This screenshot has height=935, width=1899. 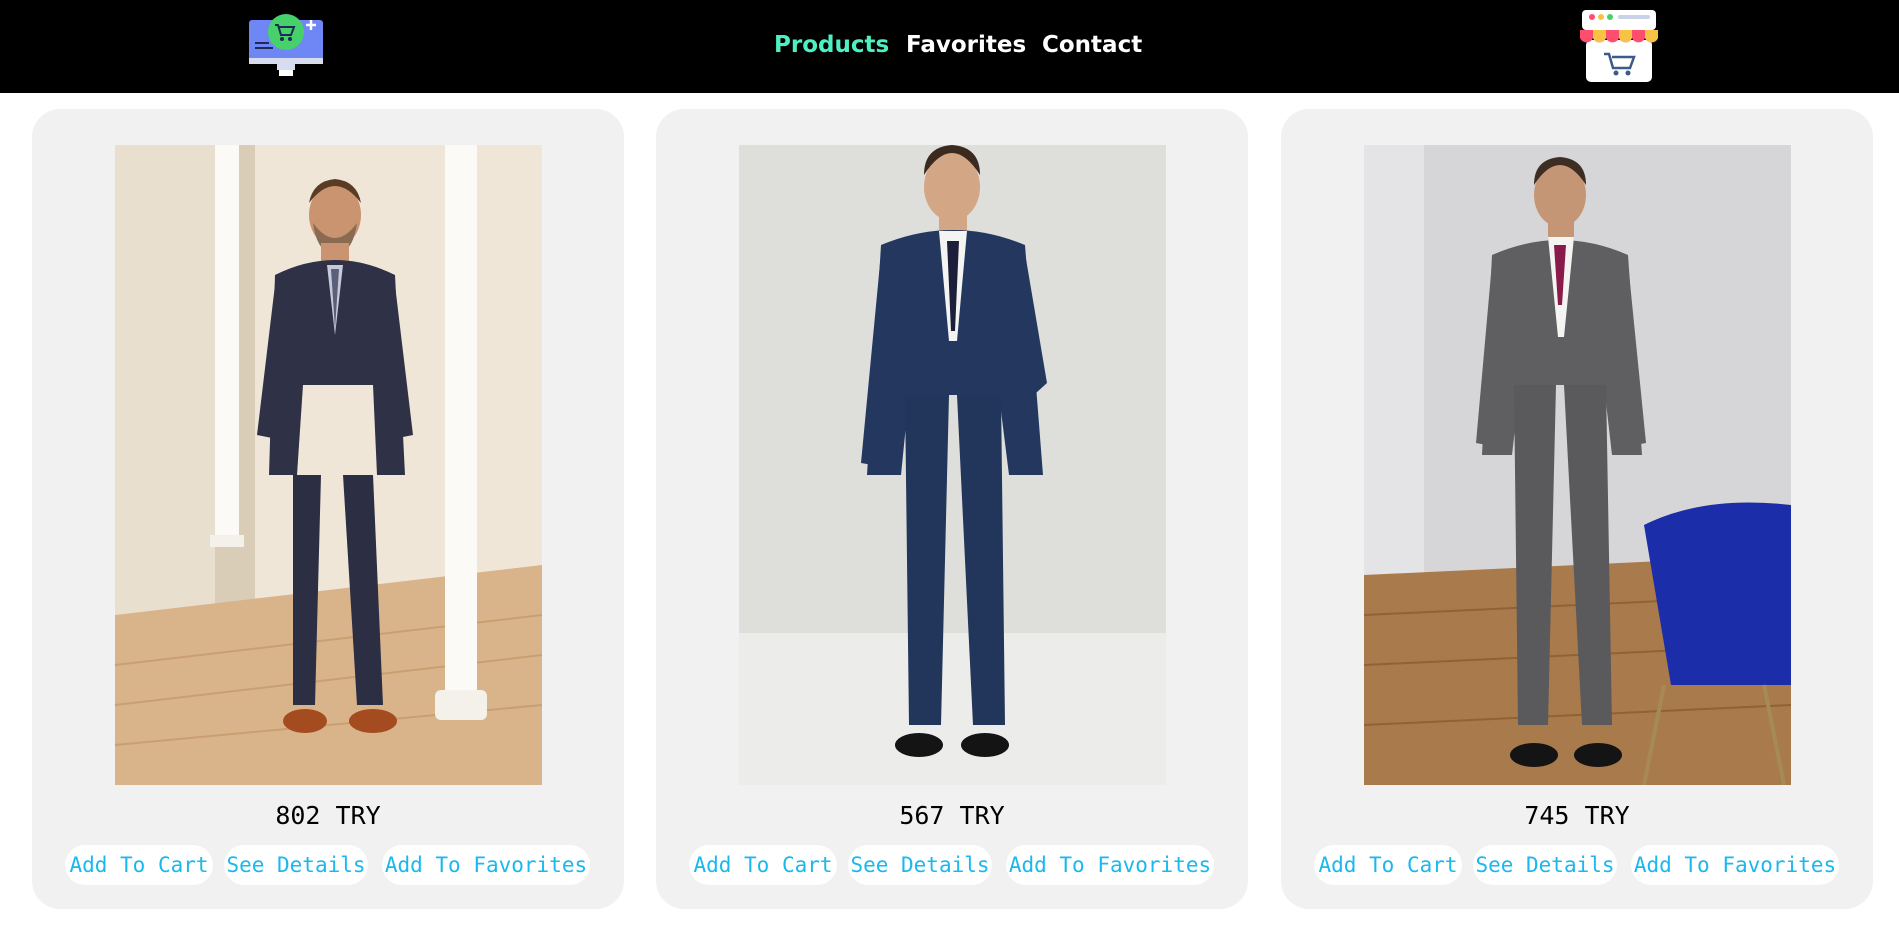 I want to click on top-navigation-bar: Products Favorites Contact, so click(x=949, y=46).